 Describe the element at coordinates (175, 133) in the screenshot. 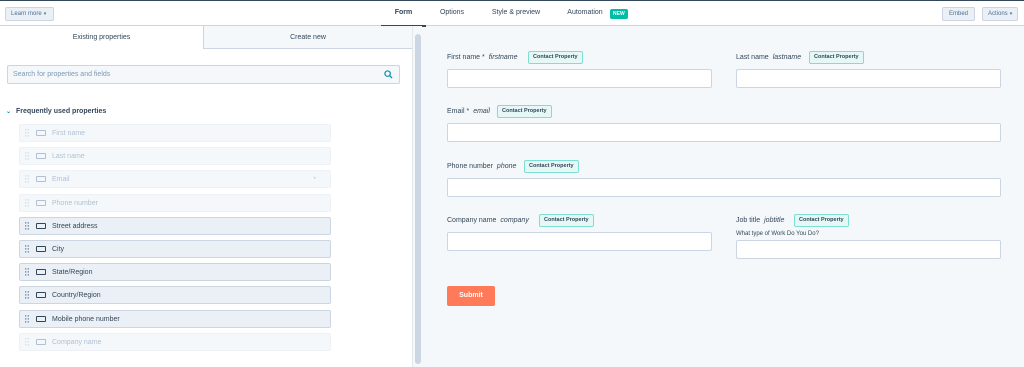

I see `property-item: First name` at that location.